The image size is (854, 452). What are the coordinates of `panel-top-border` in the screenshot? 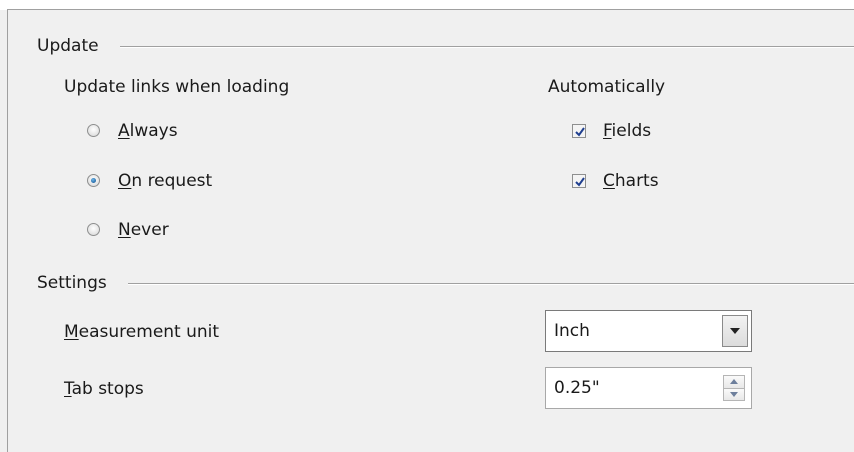 It's located at (430, 9).